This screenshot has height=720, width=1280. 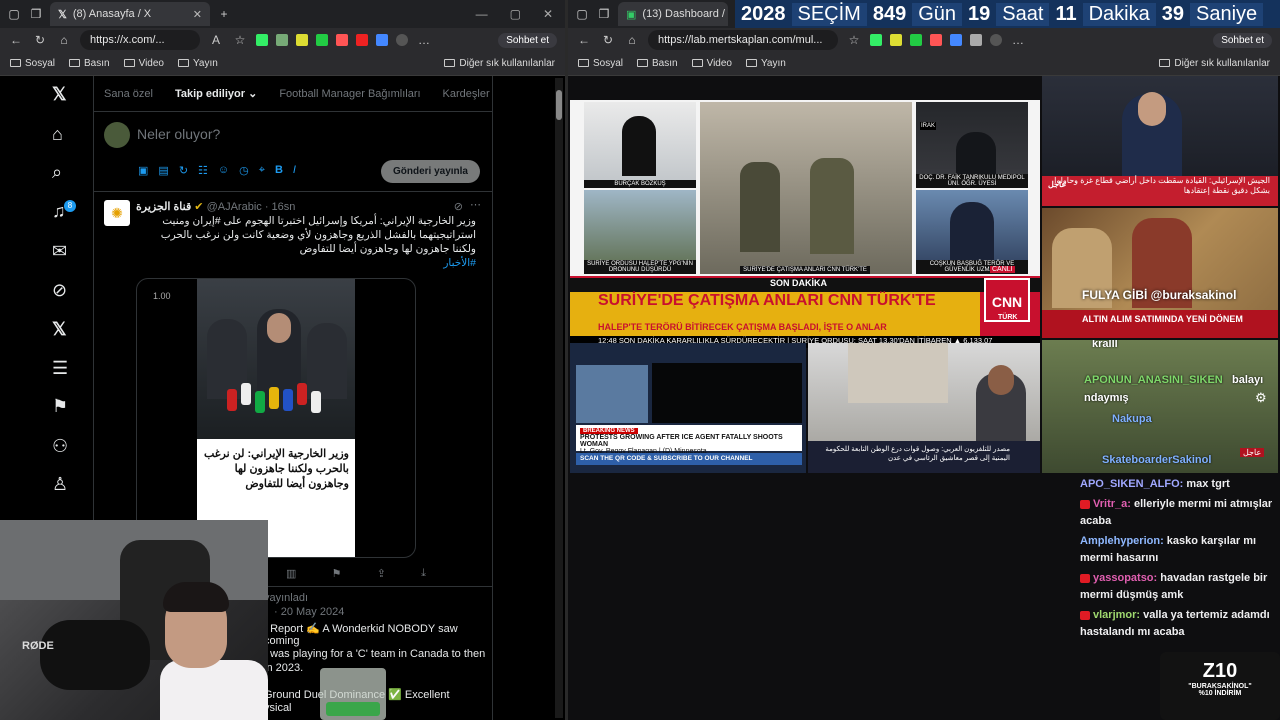 I want to click on chat-username: APO_SIKEN_ALFO:, so click(x=1131, y=484).